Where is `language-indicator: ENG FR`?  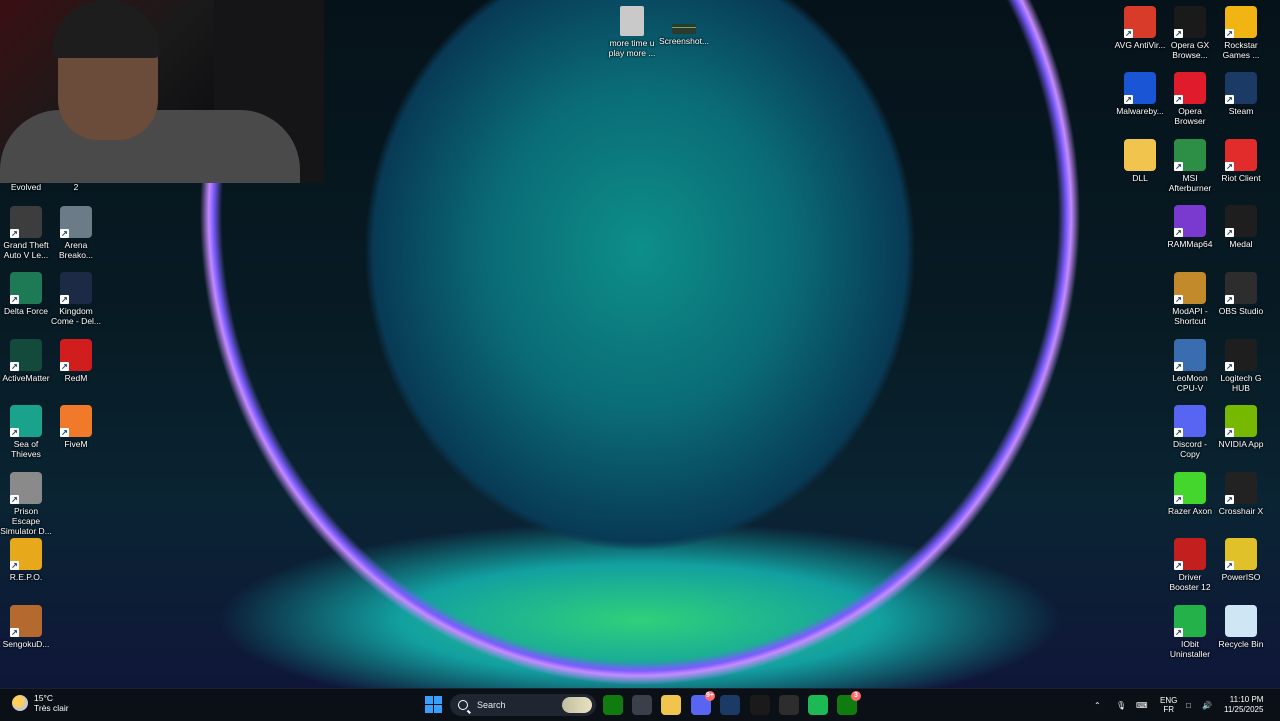
language-indicator: ENG FR is located at coordinates (1168, 705).